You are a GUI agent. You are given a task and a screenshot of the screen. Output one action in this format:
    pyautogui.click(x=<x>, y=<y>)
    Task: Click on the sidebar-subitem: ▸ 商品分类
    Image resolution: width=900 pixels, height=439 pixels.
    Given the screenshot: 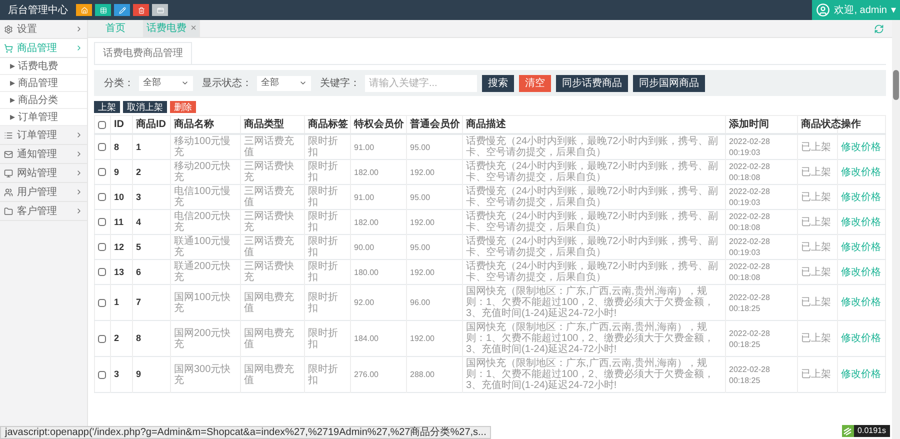 What is the action you would take?
    pyautogui.click(x=43, y=100)
    